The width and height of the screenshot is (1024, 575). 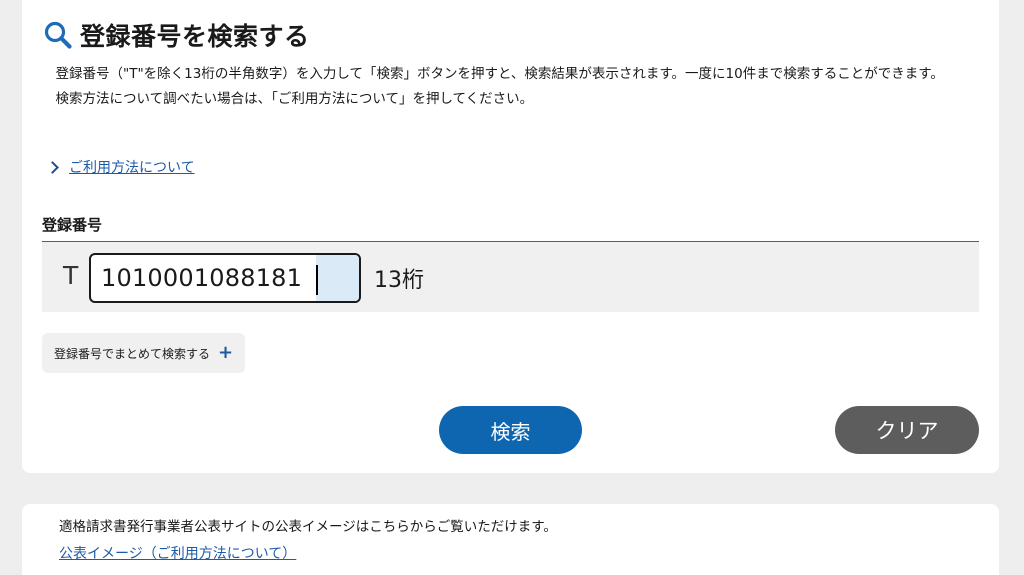 I want to click on digits-label: 13桁, so click(x=399, y=280).